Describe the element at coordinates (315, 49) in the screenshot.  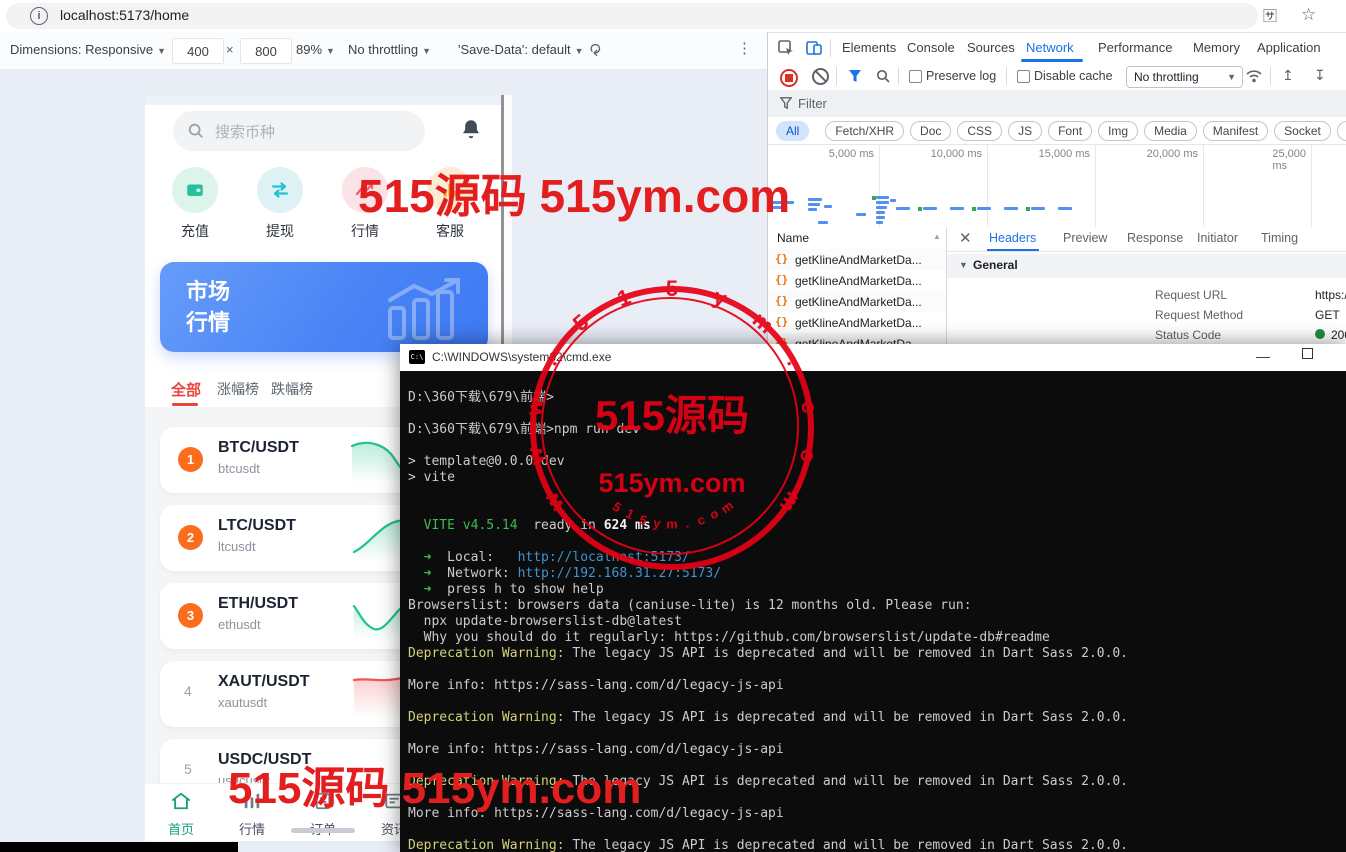
I see `zoom-dropdown: 89% ▼` at that location.